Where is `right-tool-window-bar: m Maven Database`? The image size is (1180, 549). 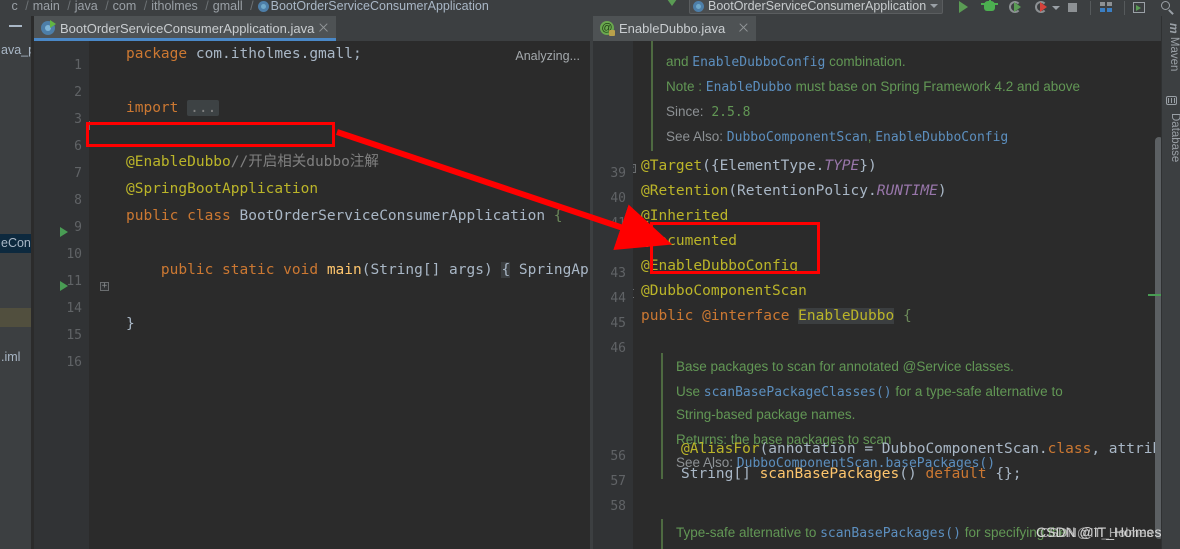
right-tool-window-bar: m Maven Database is located at coordinates (1170, 282).